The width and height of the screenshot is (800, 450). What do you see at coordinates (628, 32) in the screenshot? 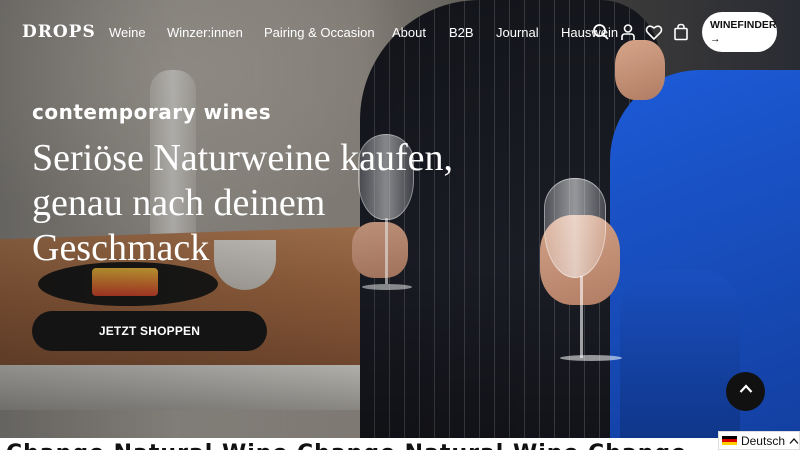
I see `account-icon` at bounding box center [628, 32].